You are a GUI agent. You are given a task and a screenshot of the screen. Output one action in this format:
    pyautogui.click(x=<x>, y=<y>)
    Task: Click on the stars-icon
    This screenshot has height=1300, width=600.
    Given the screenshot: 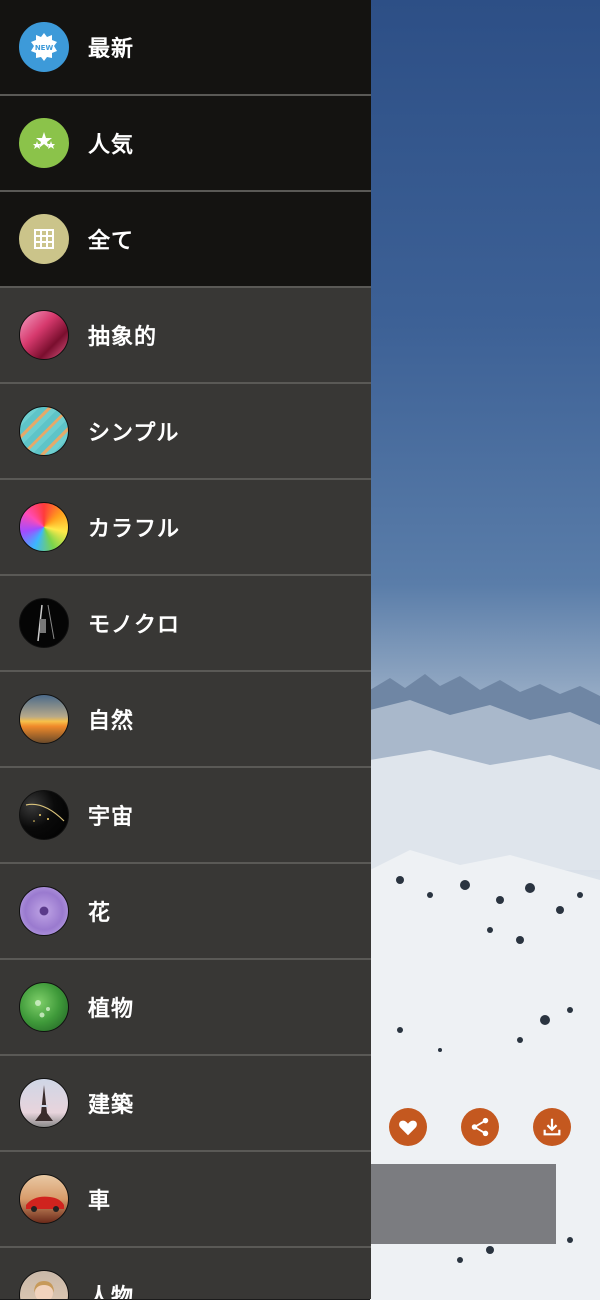 What is the action you would take?
    pyautogui.click(x=44, y=143)
    